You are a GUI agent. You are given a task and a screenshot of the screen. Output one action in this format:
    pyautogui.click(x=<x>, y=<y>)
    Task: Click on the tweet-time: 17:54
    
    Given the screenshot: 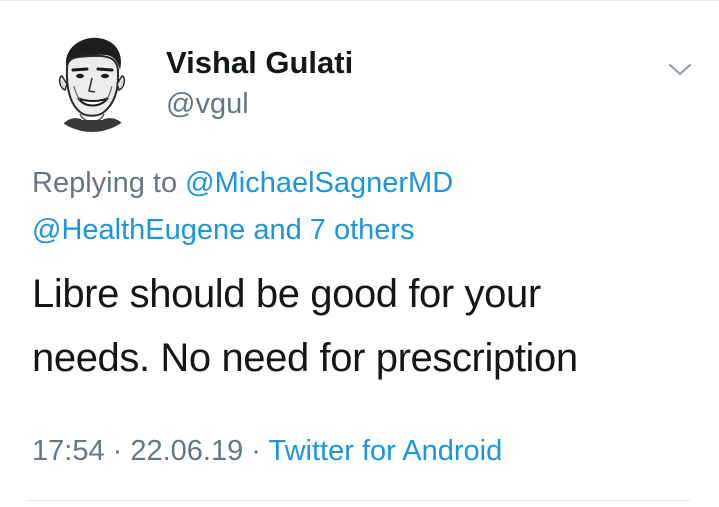 What is the action you would take?
    pyautogui.click(x=68, y=451)
    